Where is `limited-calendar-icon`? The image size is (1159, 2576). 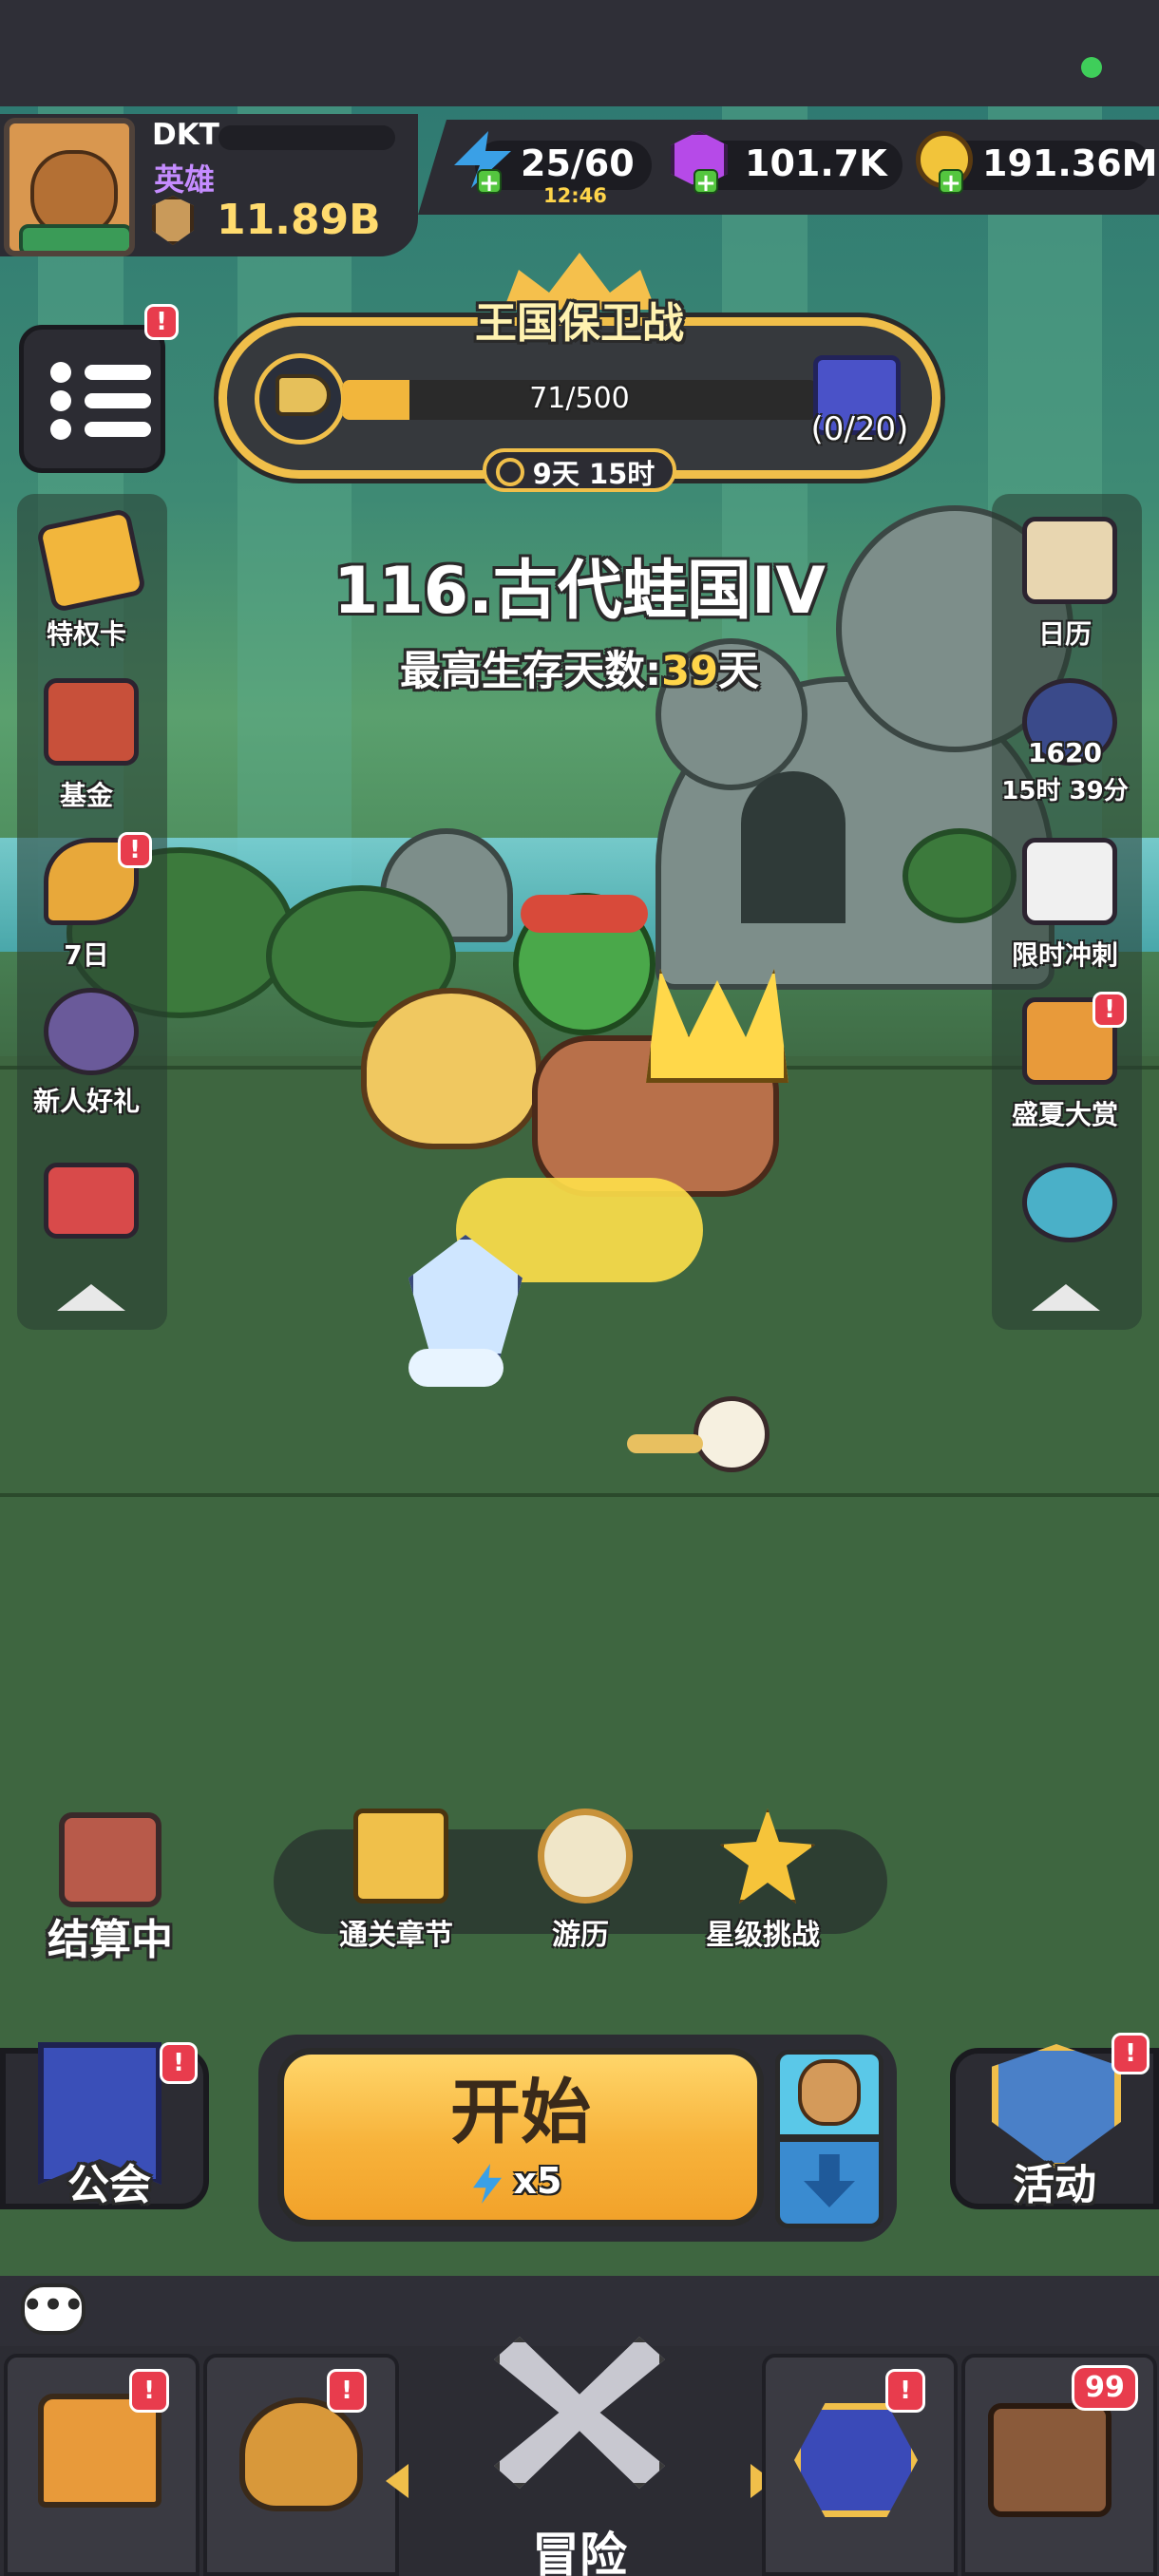
limited-calendar-icon is located at coordinates (1069, 881).